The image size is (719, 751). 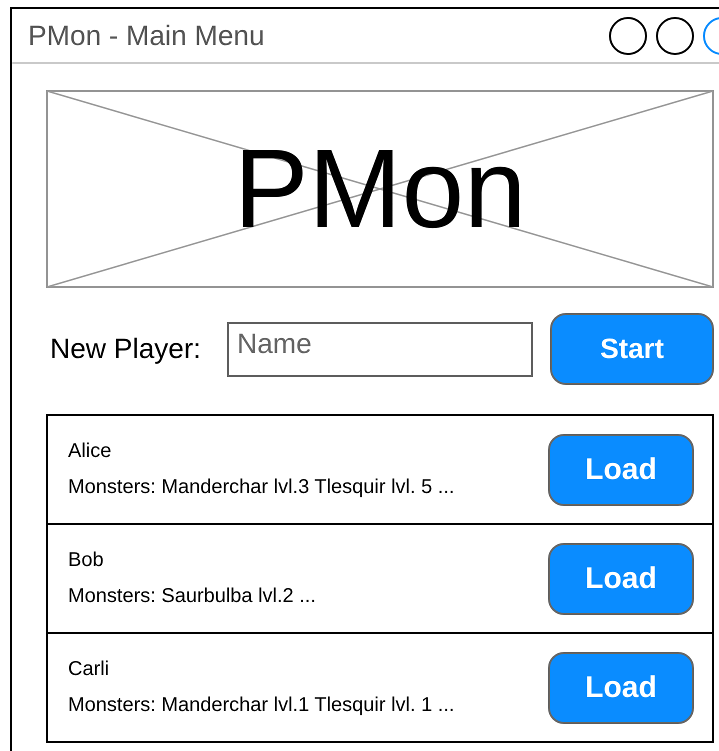 What do you see at coordinates (380, 189) in the screenshot?
I see `logo-text: PMon` at bounding box center [380, 189].